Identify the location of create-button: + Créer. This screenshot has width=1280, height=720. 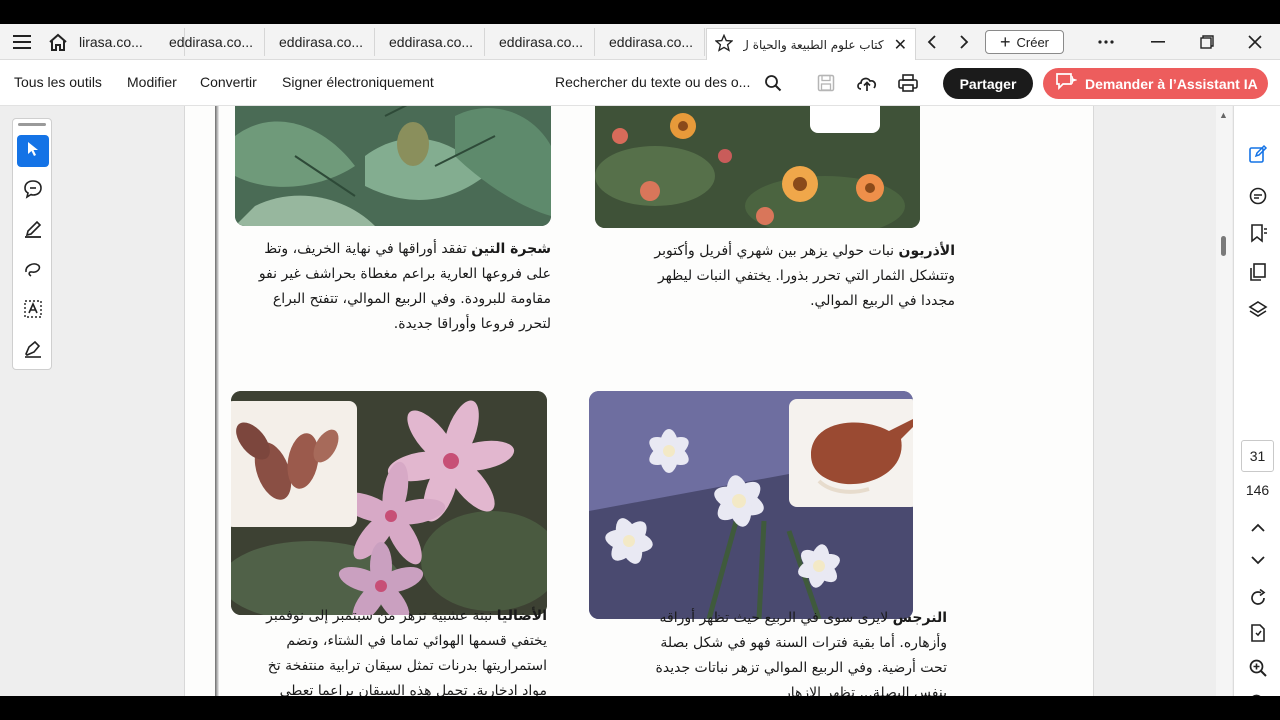
(1024, 42).